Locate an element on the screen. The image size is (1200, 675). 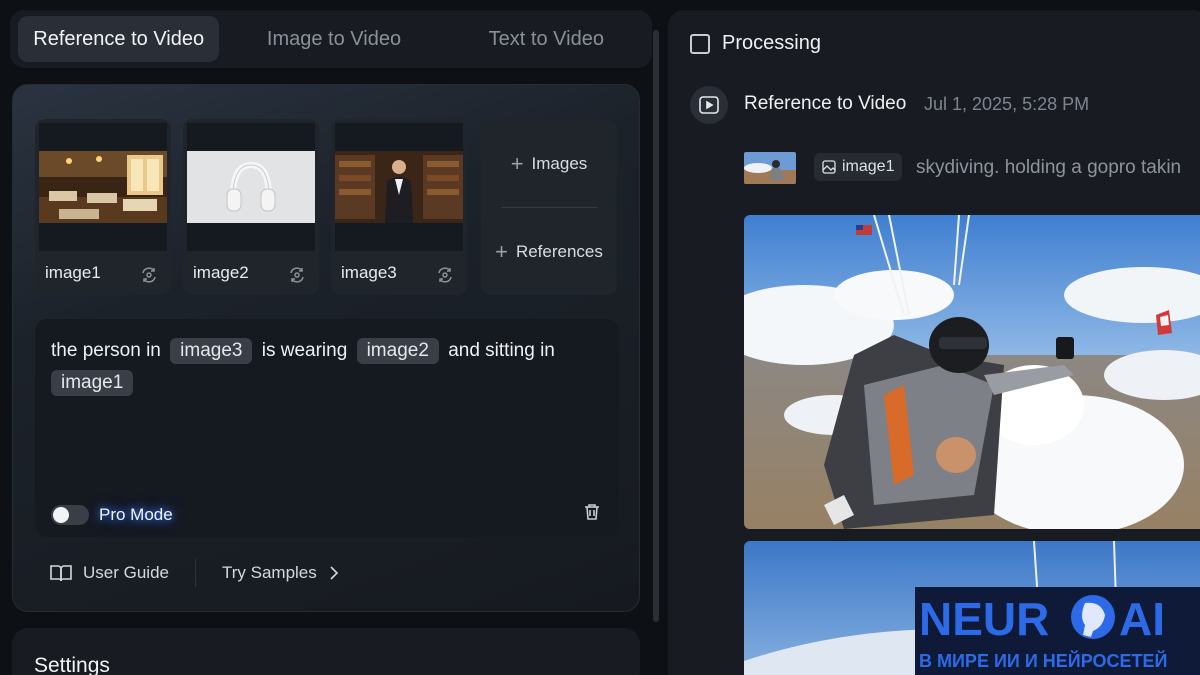
try-samples-link: Try Samples is located at coordinates (281, 573).